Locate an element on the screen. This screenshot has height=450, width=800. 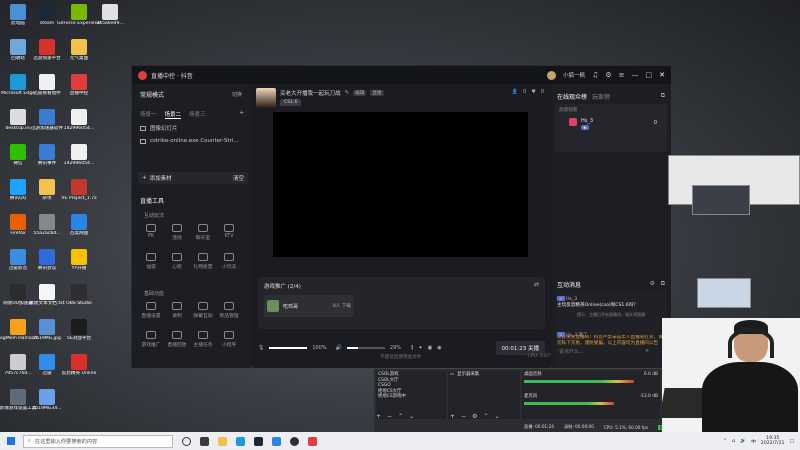
badge-live: 直播 is located at coordinates (377, 93).